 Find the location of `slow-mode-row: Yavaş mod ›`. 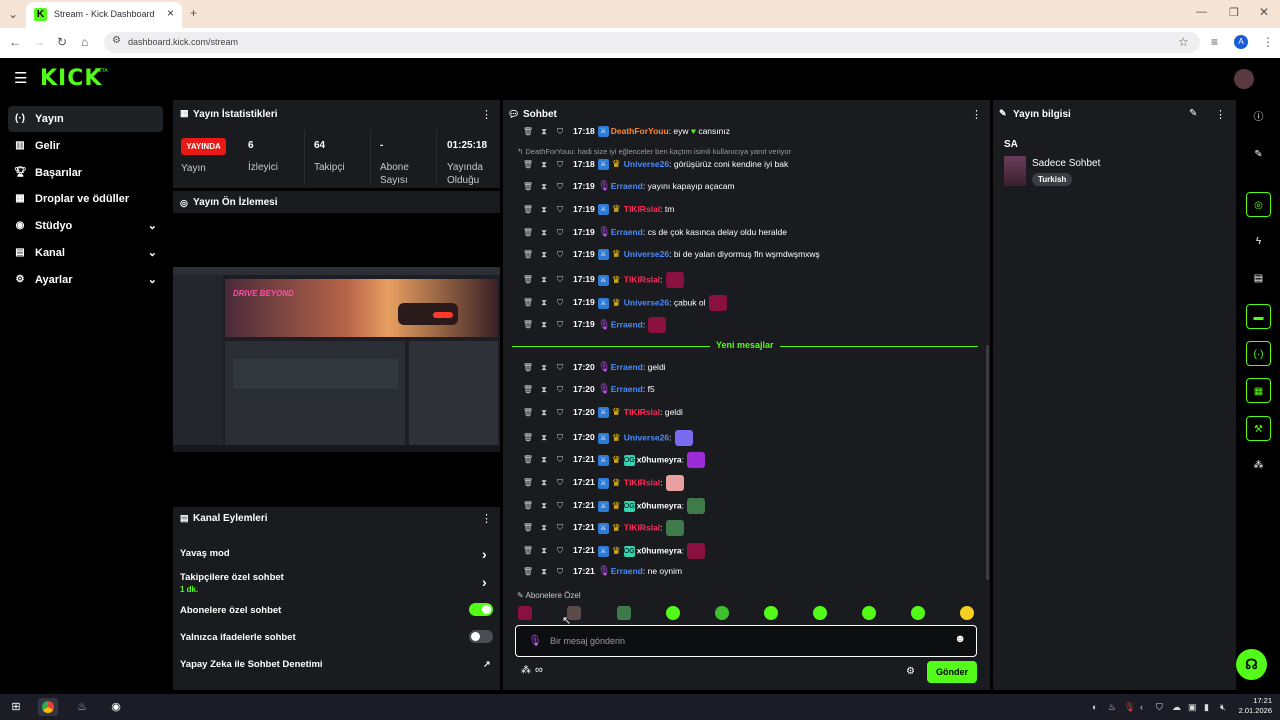

slow-mode-row: Yavaş mod › is located at coordinates (337, 554).